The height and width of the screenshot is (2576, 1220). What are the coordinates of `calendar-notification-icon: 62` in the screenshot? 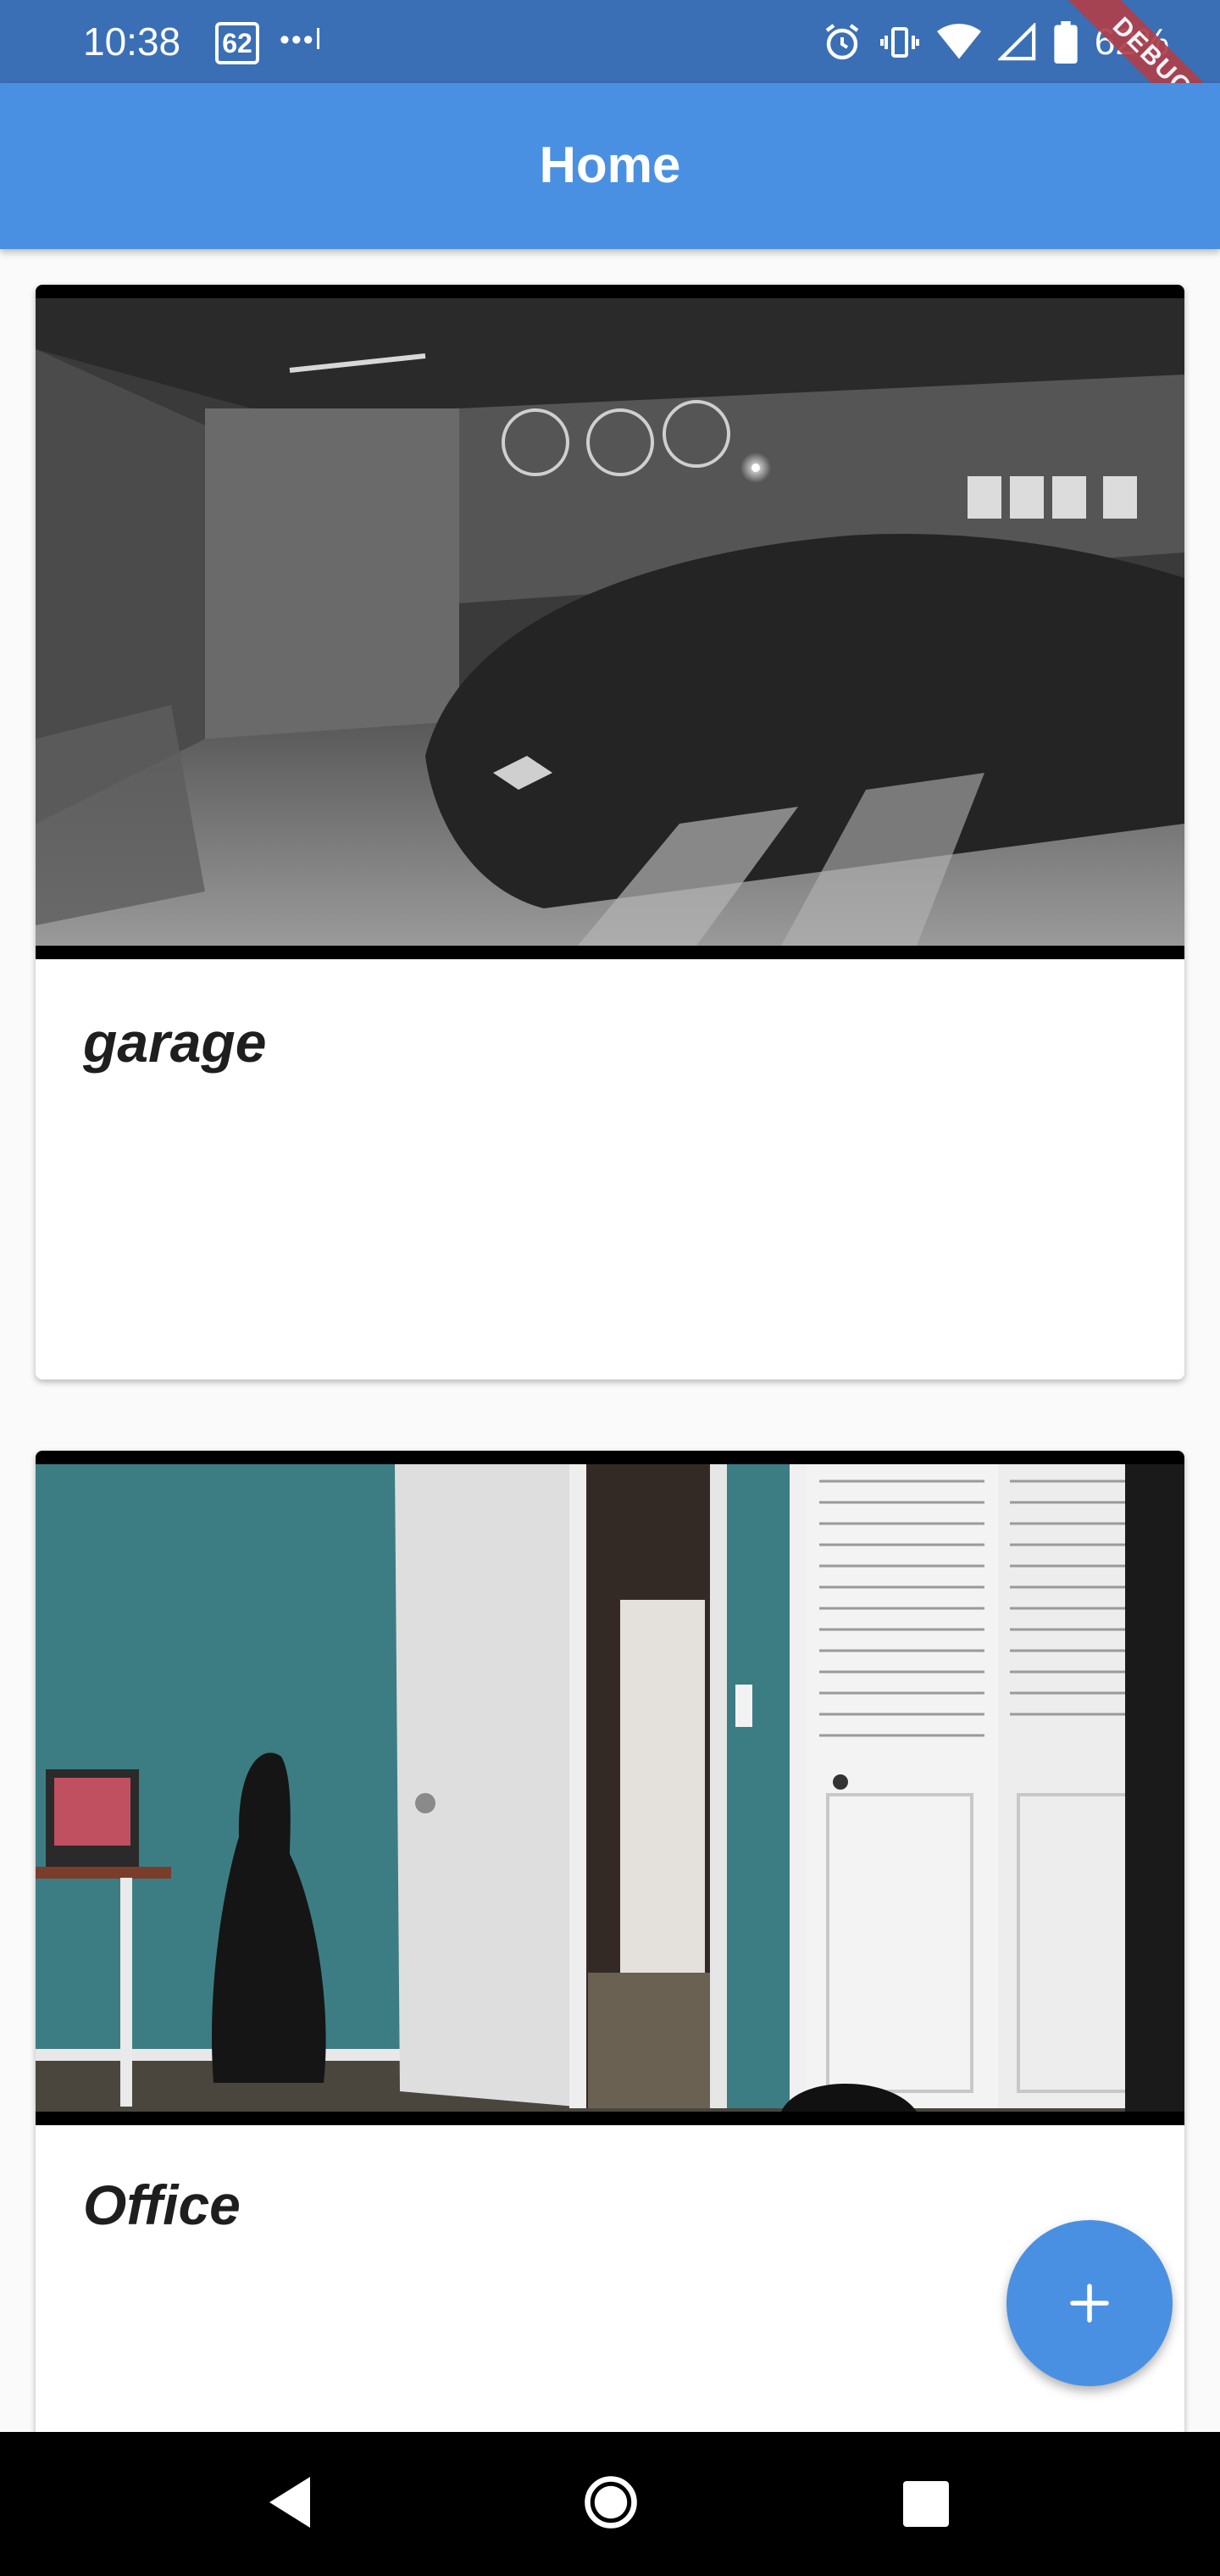 It's located at (237, 43).